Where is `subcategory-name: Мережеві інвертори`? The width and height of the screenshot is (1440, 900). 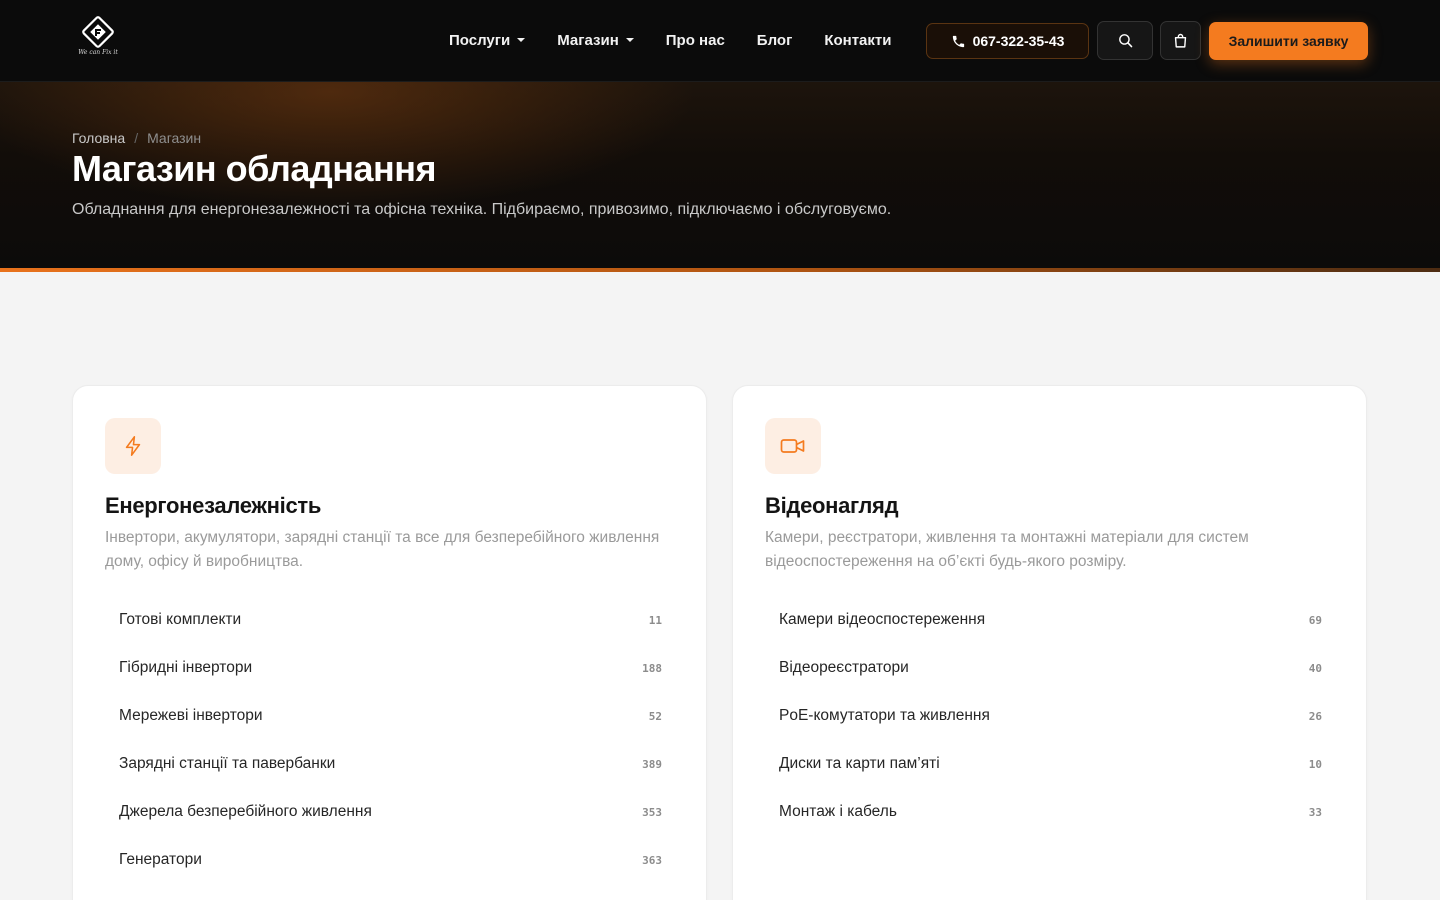 subcategory-name: Мережеві інвертори is located at coordinates (191, 715).